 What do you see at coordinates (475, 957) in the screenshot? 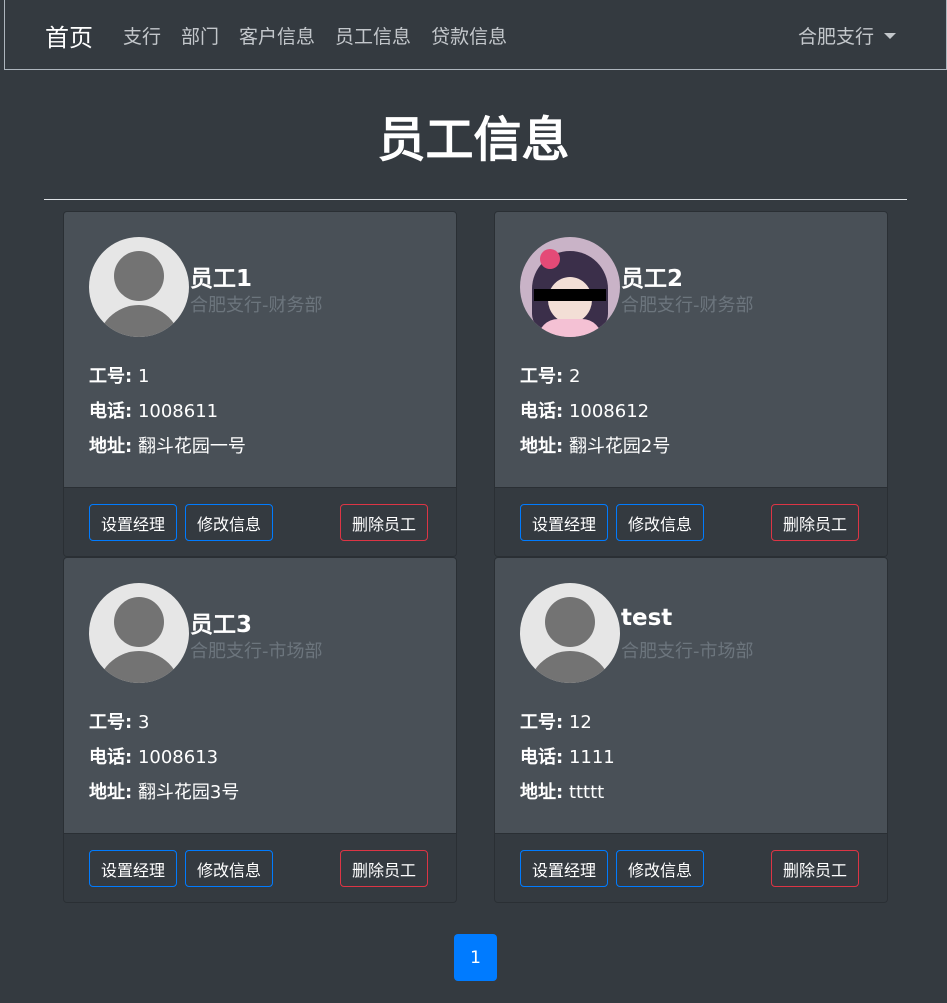
I see `pagination-page-1: 1` at bounding box center [475, 957].